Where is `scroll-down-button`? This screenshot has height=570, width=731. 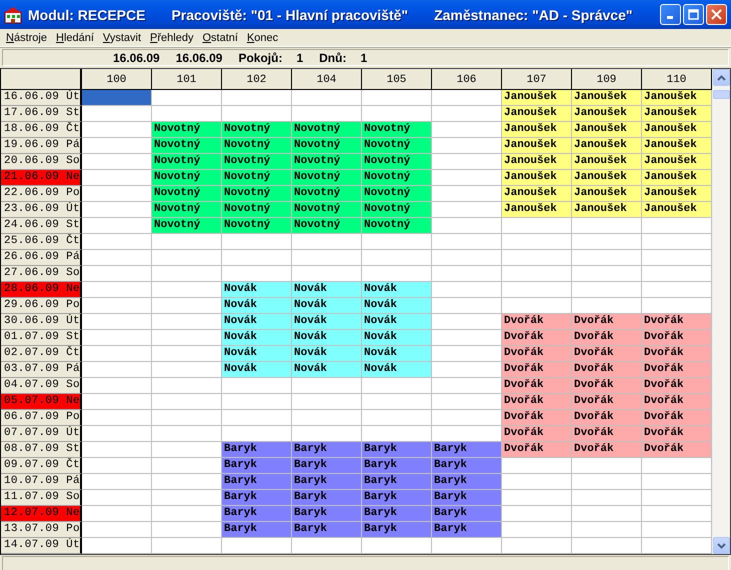 scroll-down-button is located at coordinates (721, 545).